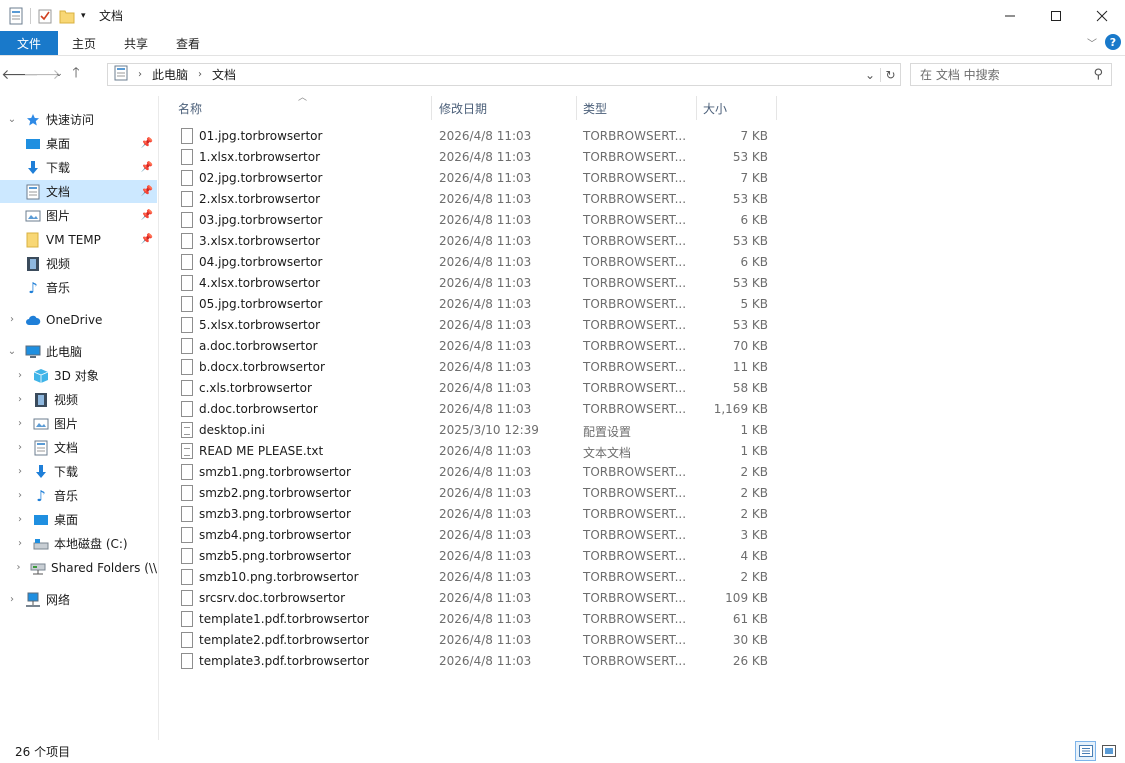 The image size is (1125, 763). What do you see at coordinates (78, 239) in the screenshot?
I see `nav-item-vm-temp: VM TEMP 📌` at bounding box center [78, 239].